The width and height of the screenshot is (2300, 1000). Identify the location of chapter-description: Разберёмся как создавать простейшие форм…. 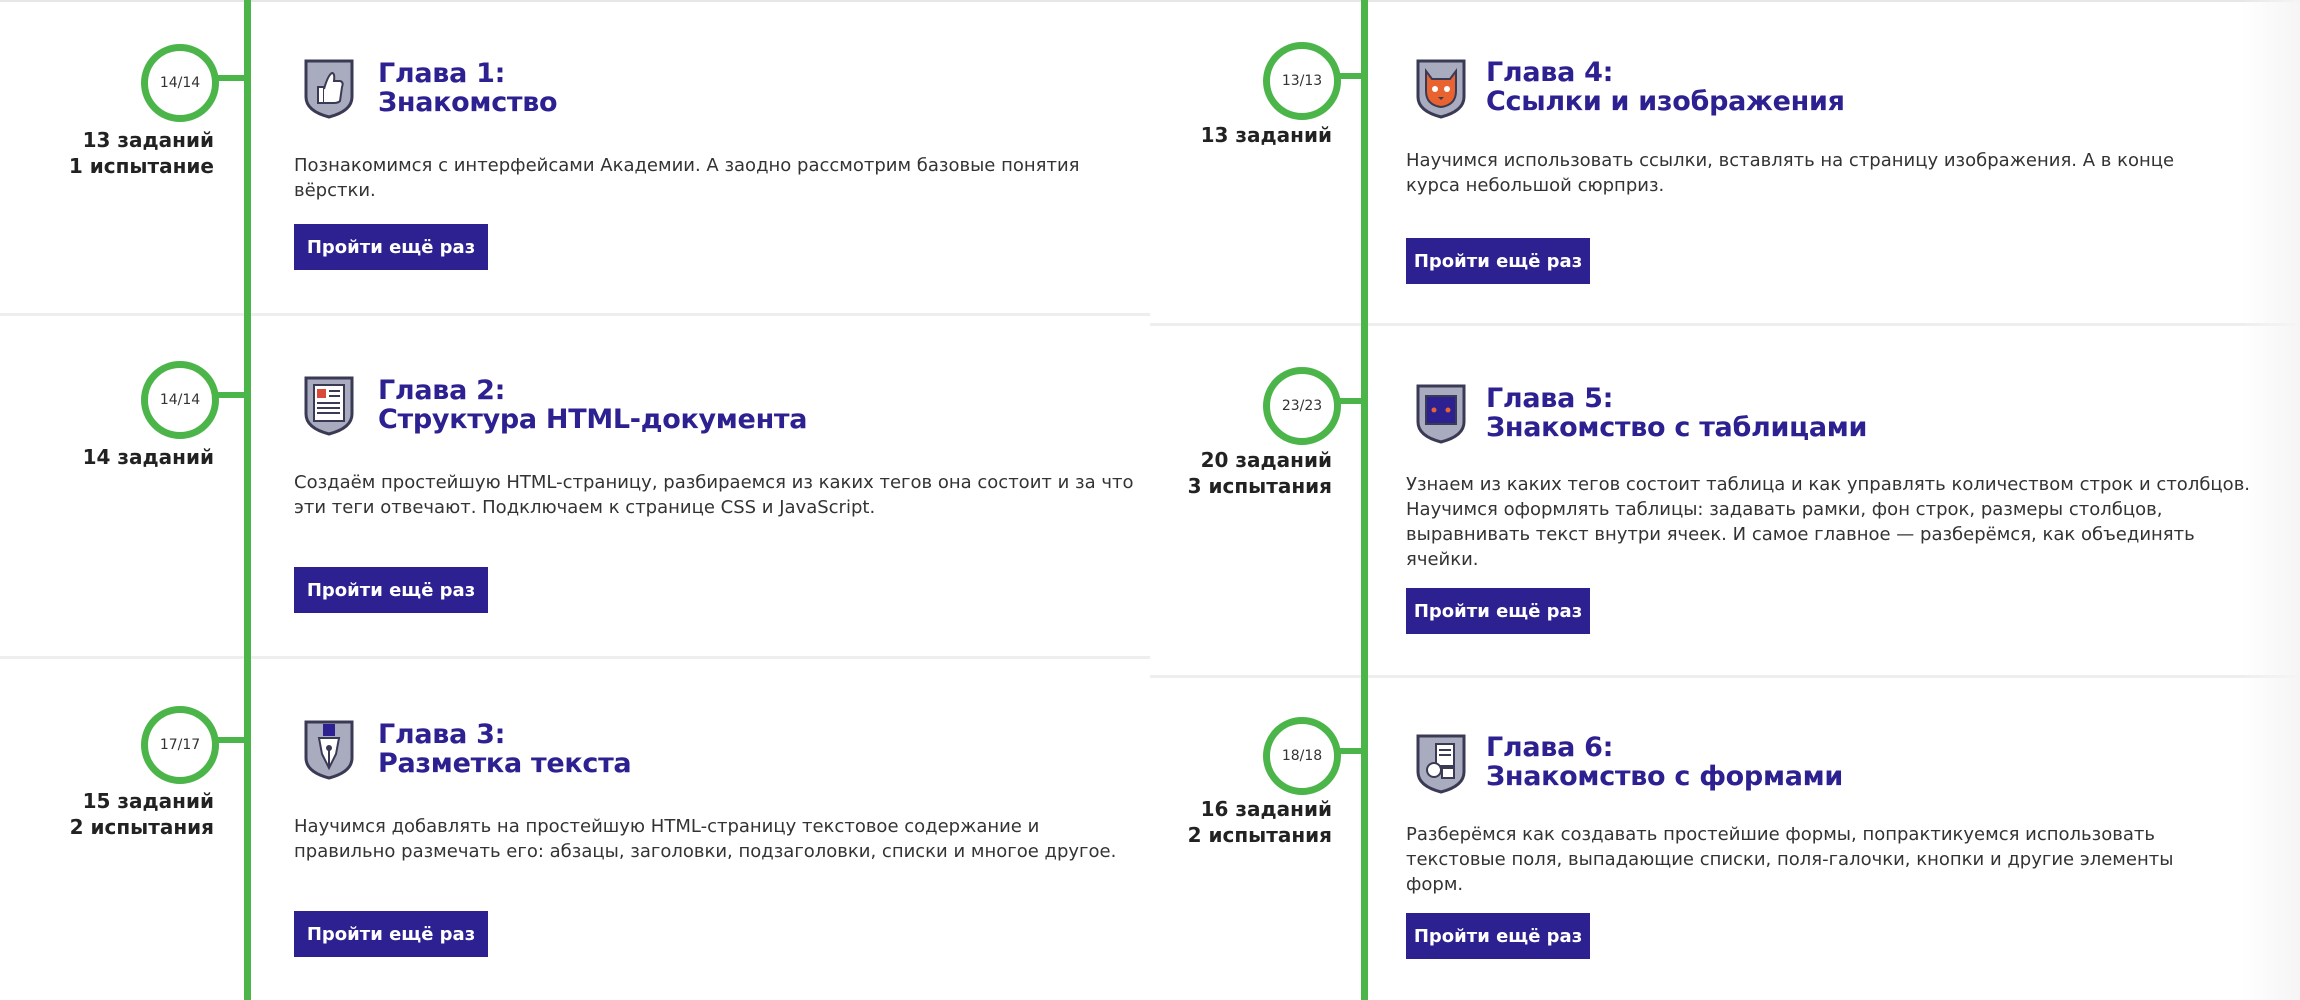
(1790, 859).